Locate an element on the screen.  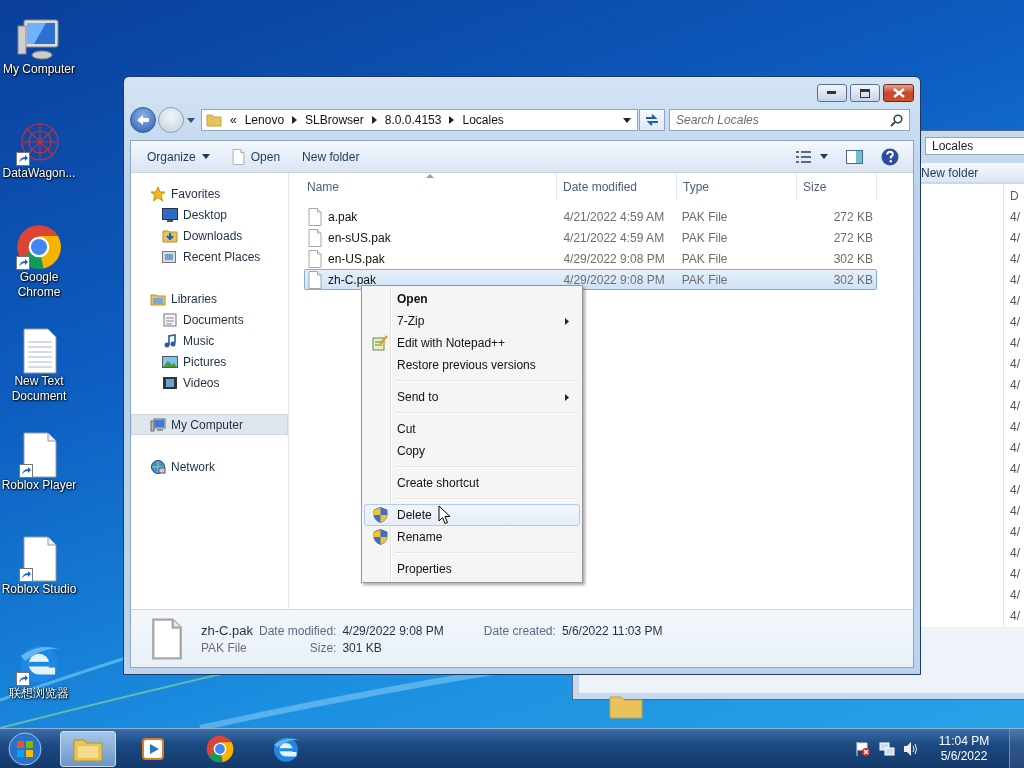
open-button: Open is located at coordinates (256, 156).